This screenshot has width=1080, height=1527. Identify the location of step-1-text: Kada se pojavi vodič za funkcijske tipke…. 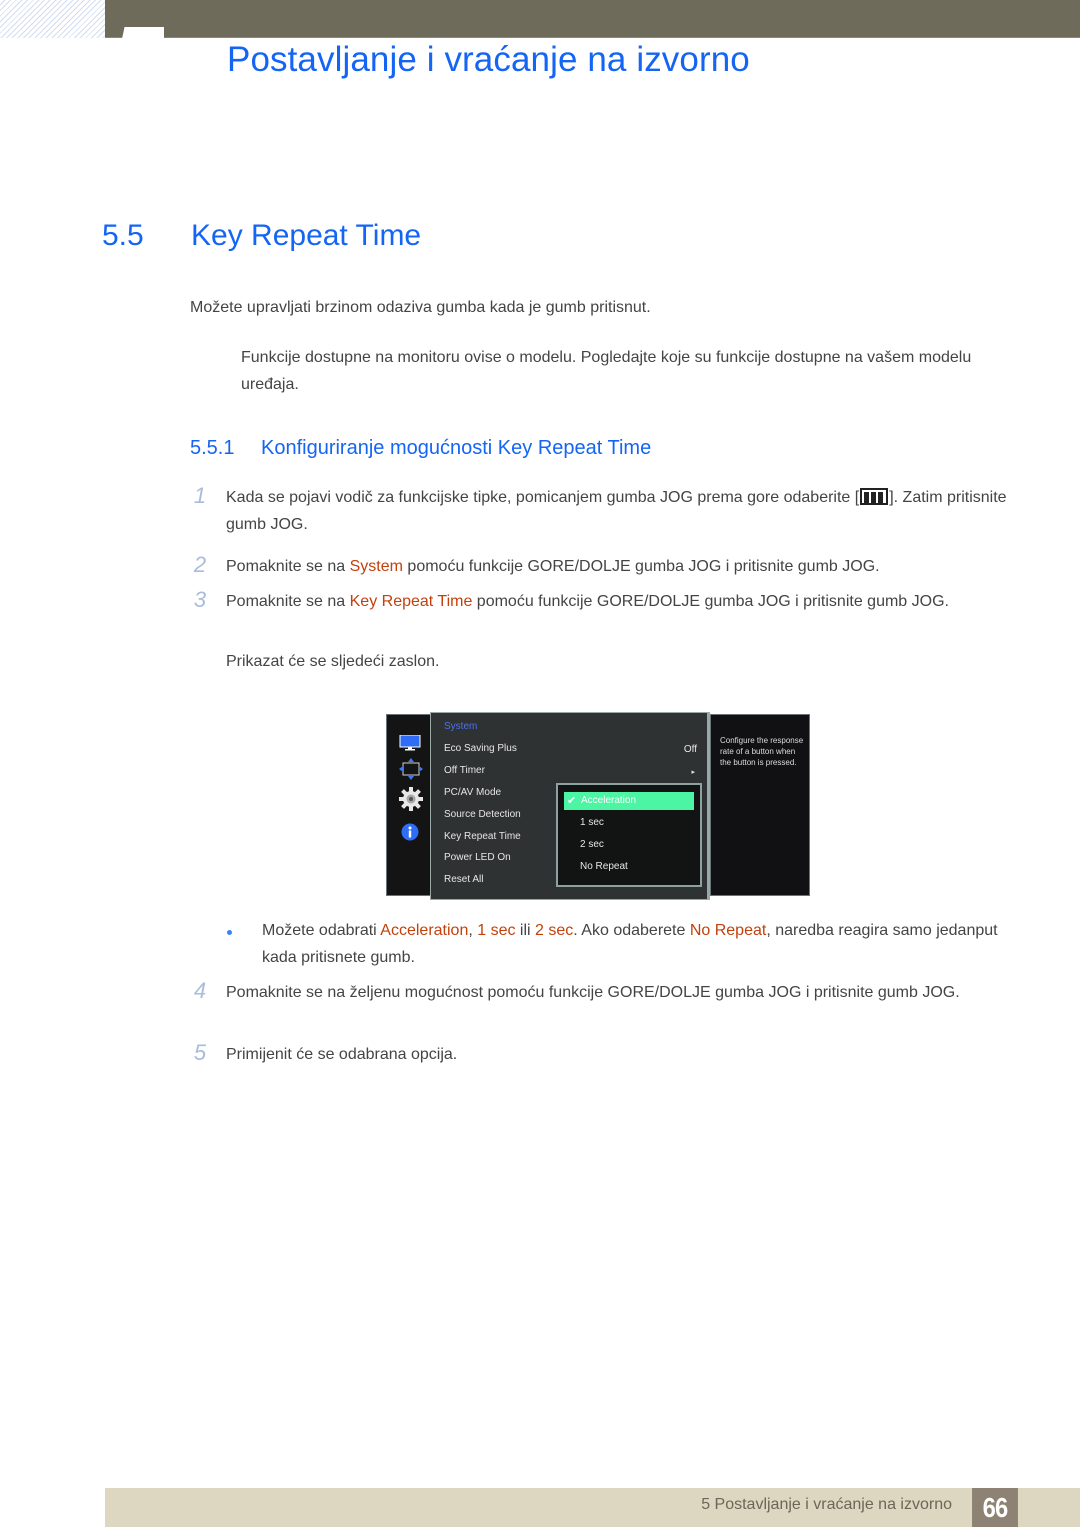
(621, 511).